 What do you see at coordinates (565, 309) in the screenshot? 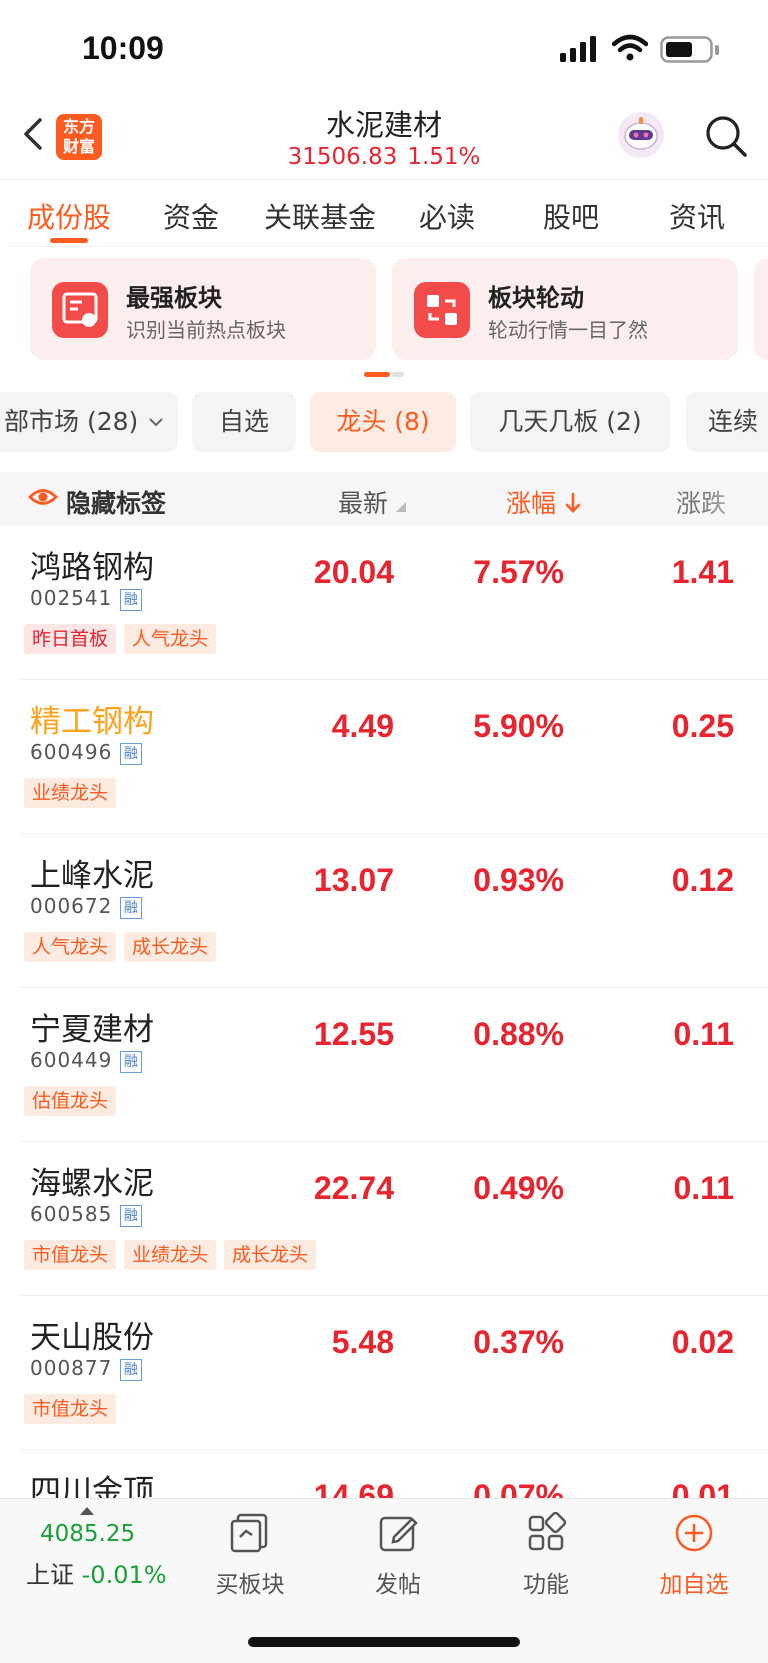
I see `sector-rotation-card: 板块轮动 轮动行情一目了然` at bounding box center [565, 309].